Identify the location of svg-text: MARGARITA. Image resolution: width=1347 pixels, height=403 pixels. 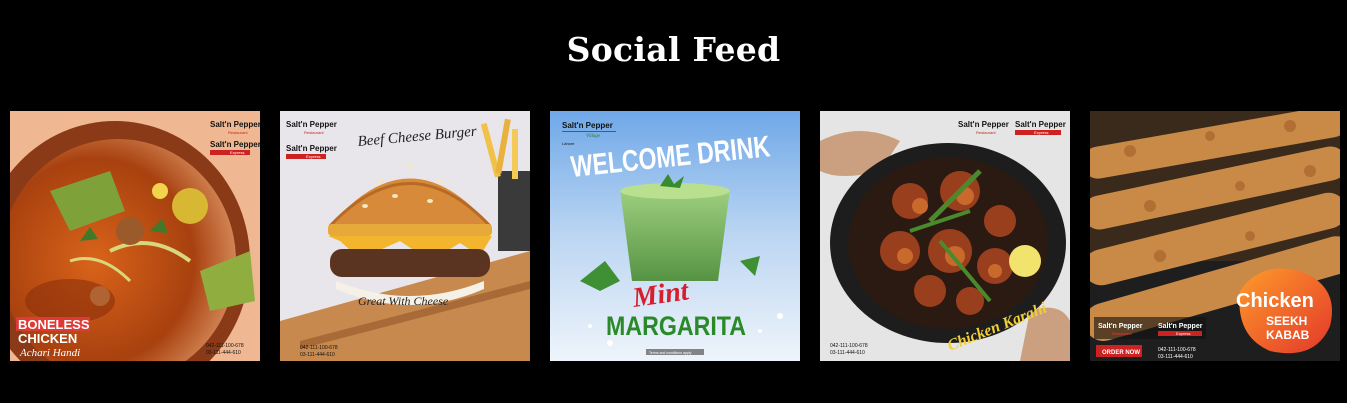
(676, 326).